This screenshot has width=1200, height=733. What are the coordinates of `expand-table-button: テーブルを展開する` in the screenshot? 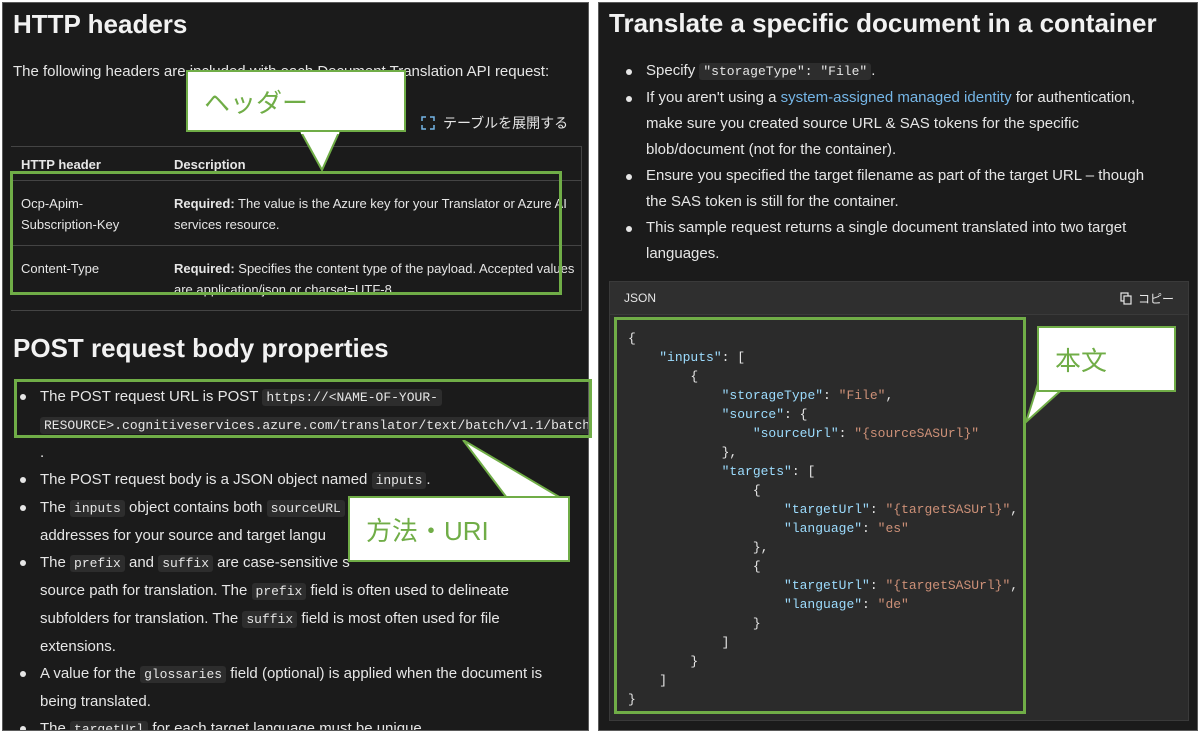 It's located at (494, 123).